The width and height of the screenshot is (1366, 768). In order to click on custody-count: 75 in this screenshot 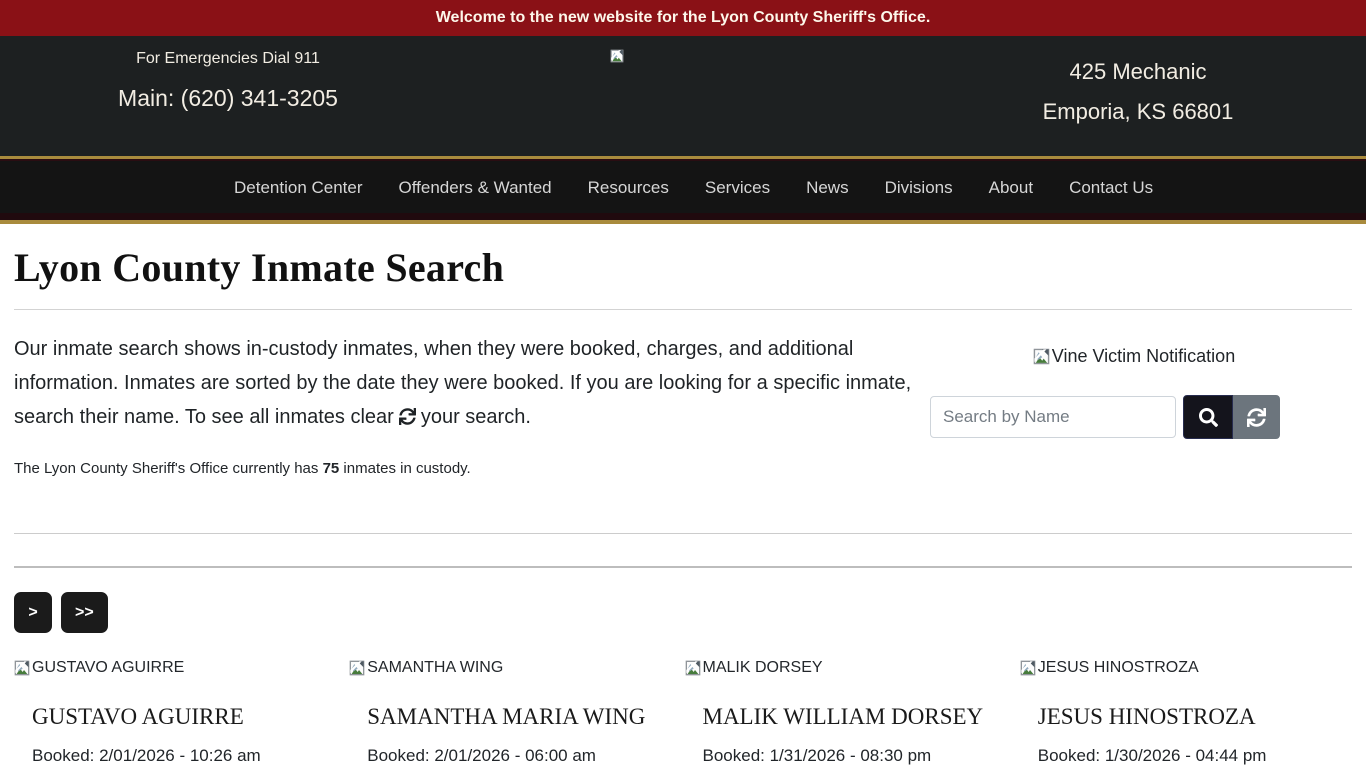, I will do `click(331, 468)`.